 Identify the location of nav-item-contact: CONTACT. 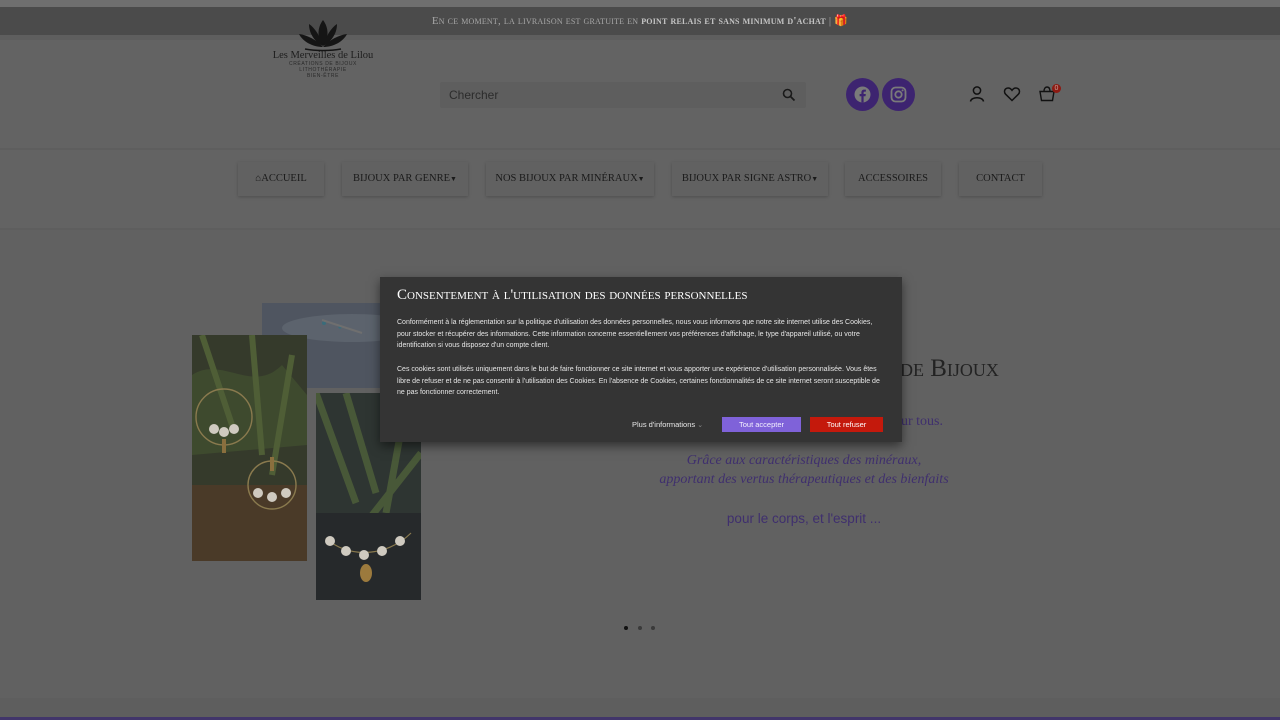
(1000, 179).